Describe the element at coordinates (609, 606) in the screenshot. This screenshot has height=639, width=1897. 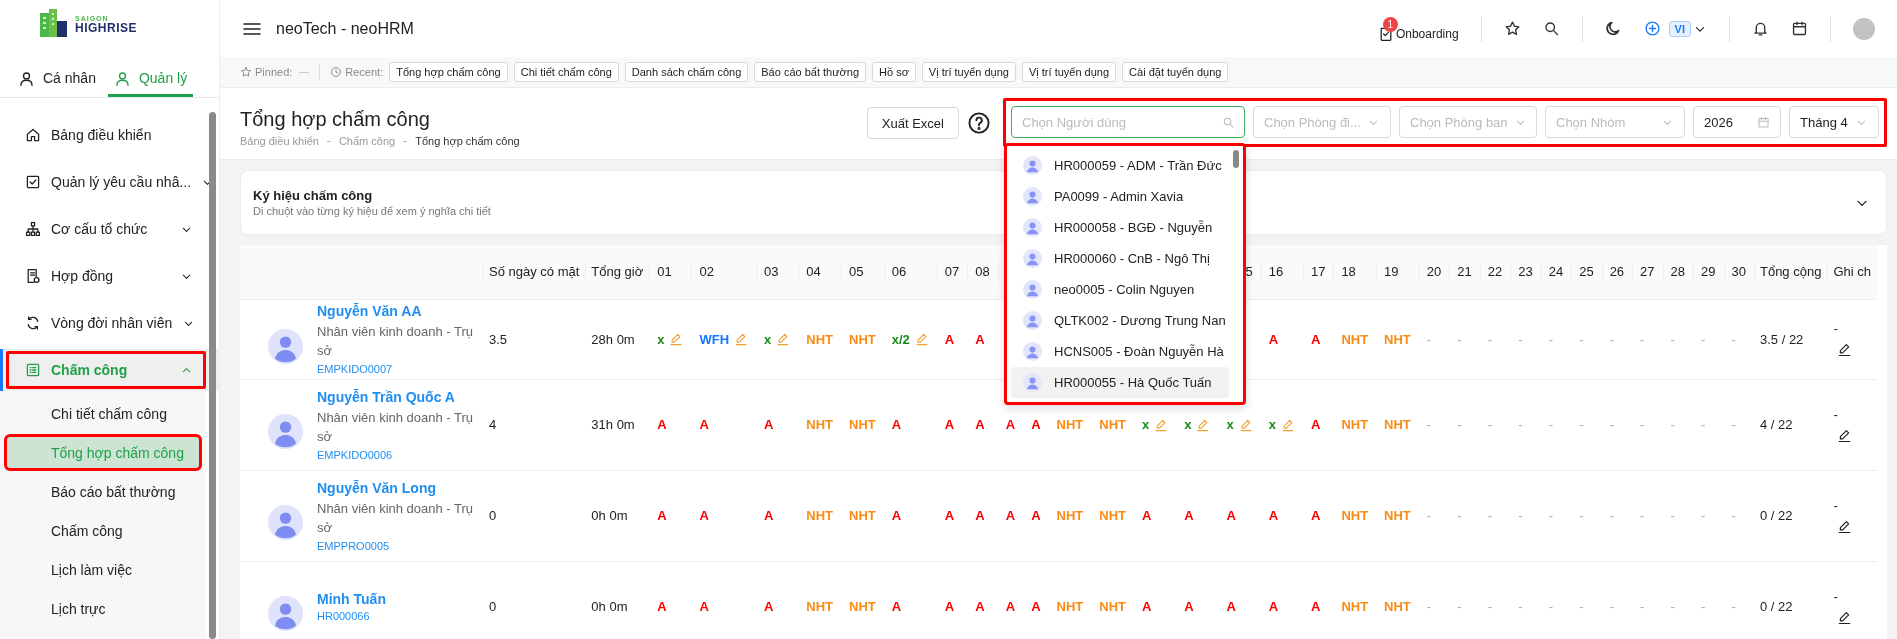
I see `table-cell: 0h 0m` at that location.